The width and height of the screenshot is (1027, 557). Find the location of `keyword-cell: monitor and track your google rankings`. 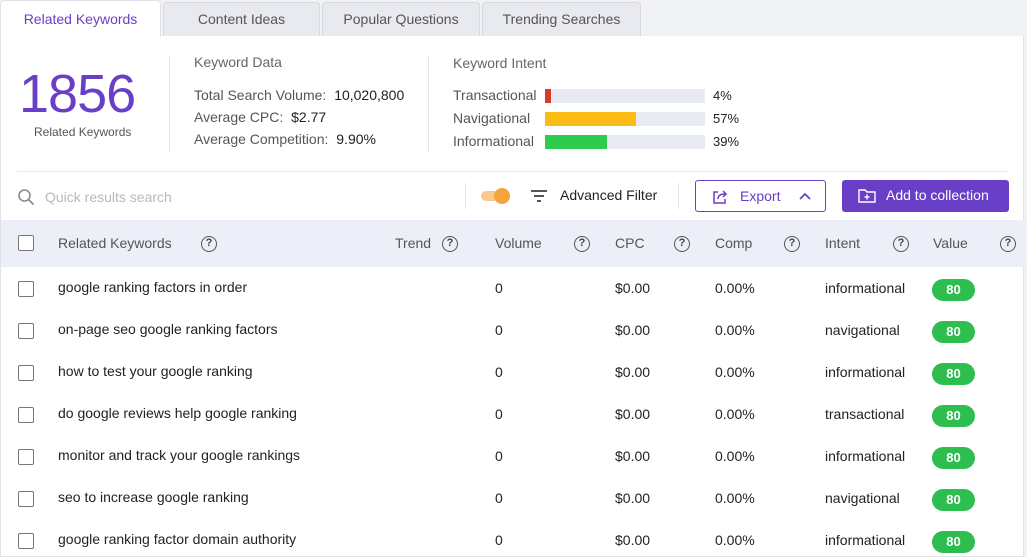

keyword-cell: monitor and track your google rankings is located at coordinates (179, 455).